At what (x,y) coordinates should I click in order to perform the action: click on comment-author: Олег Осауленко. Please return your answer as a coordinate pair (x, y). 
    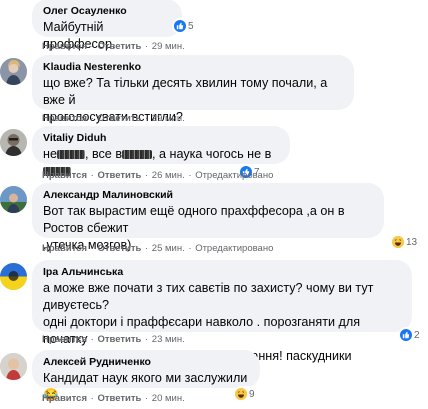
    Looking at the image, I should click on (107, 11).